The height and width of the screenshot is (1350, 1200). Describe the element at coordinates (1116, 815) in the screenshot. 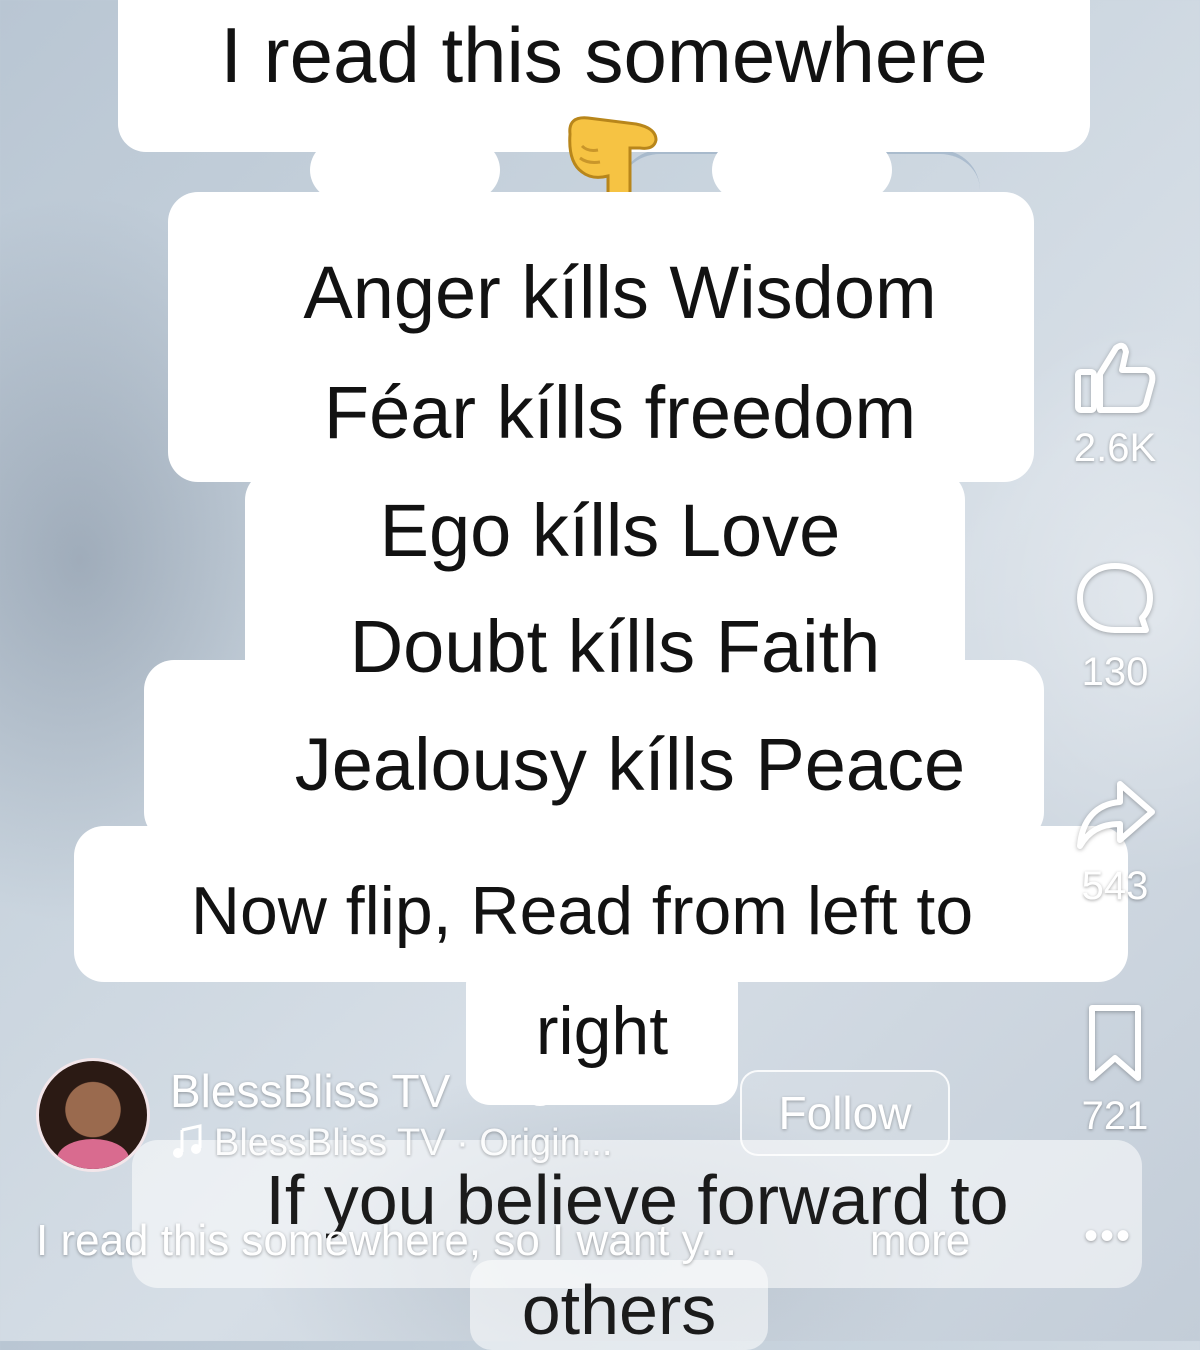

I see `share-icon` at that location.